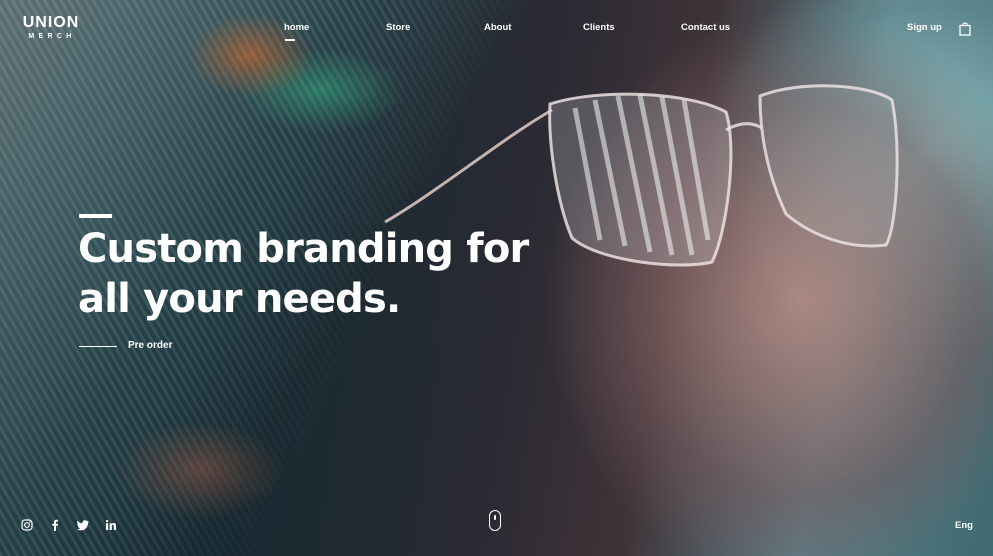 This screenshot has height=556, width=993. I want to click on linkedin-icon, so click(111, 525).